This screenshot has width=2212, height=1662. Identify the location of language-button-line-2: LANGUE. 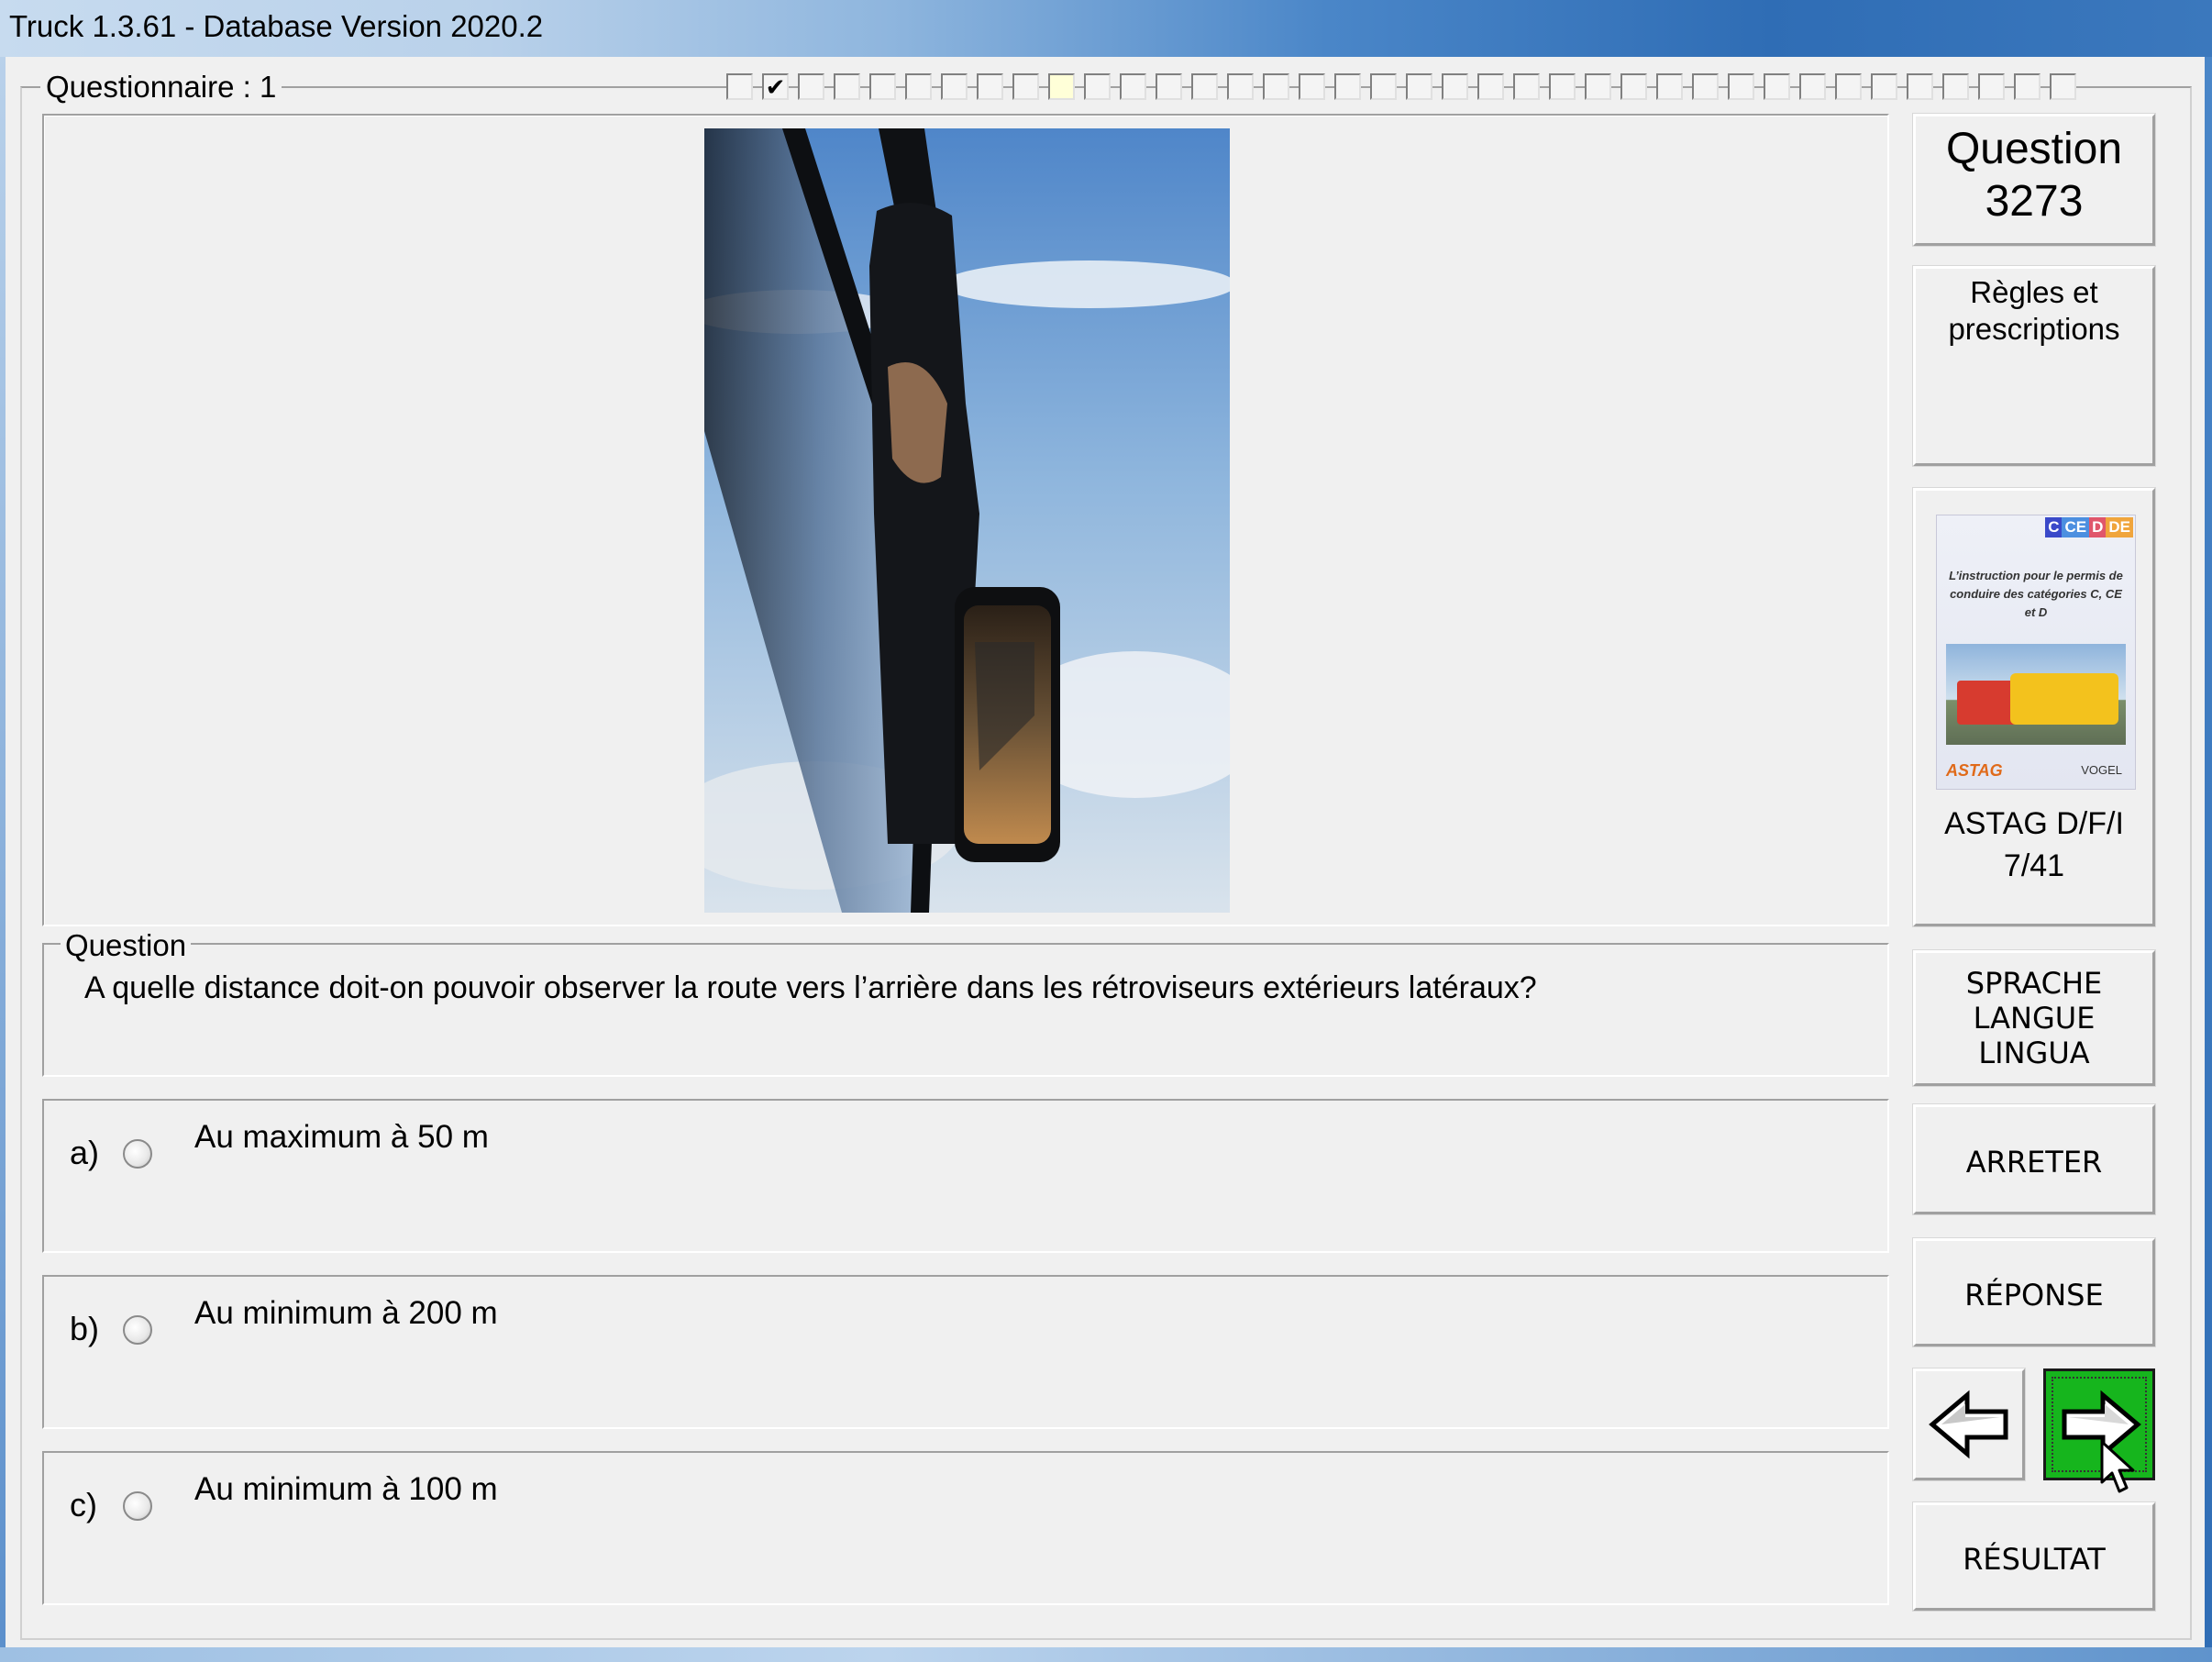
(2035, 1018).